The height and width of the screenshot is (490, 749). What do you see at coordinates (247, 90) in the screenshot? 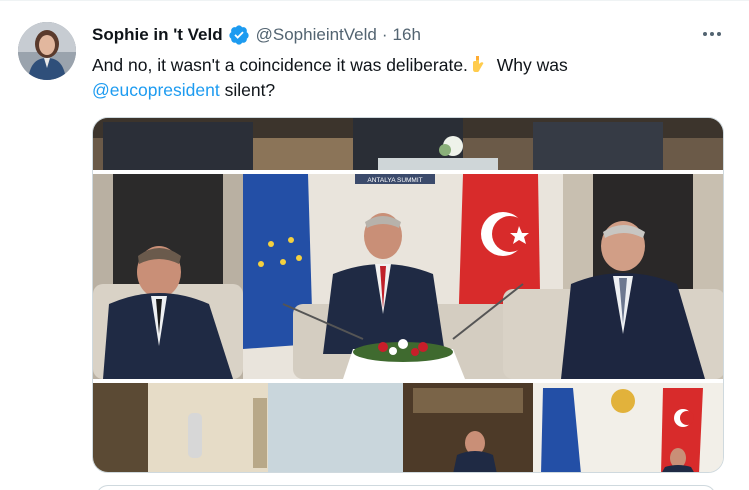
I see `tweet-text-part-3: silent?` at bounding box center [247, 90].